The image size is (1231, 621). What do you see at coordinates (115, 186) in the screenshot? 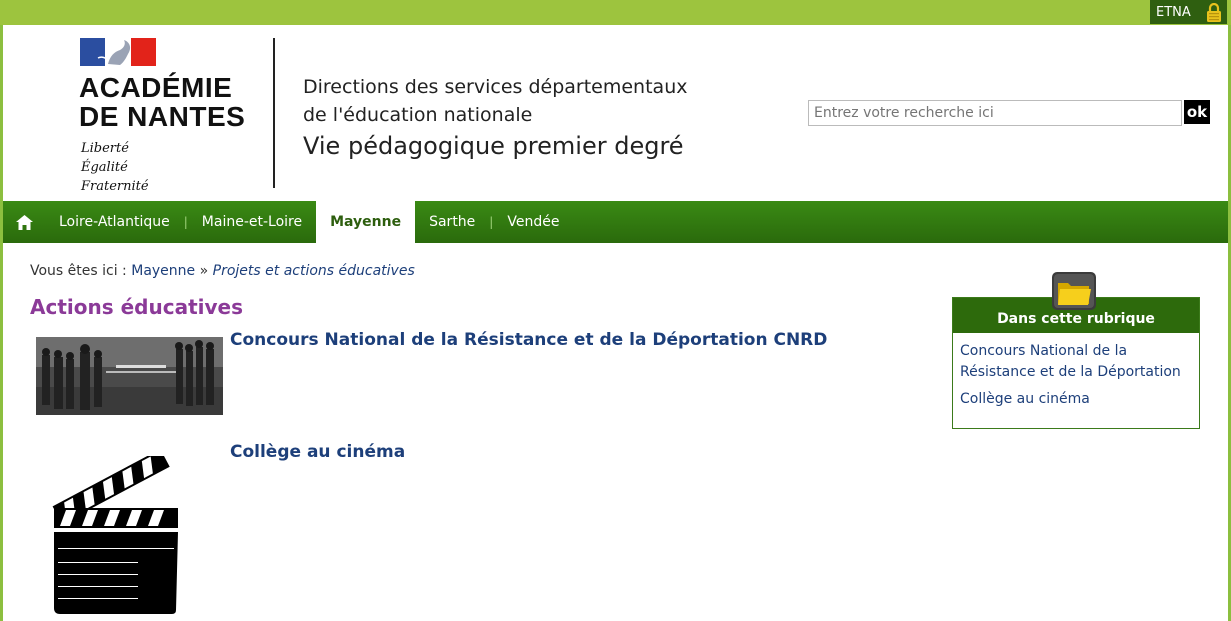
I see `motto-fraternite: Fraternité` at bounding box center [115, 186].